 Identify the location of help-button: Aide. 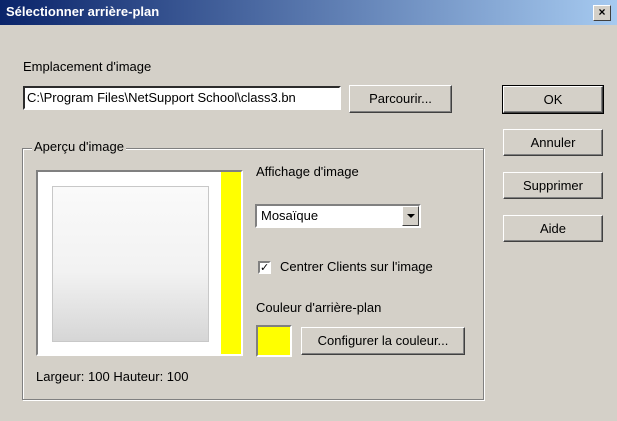
(553, 228).